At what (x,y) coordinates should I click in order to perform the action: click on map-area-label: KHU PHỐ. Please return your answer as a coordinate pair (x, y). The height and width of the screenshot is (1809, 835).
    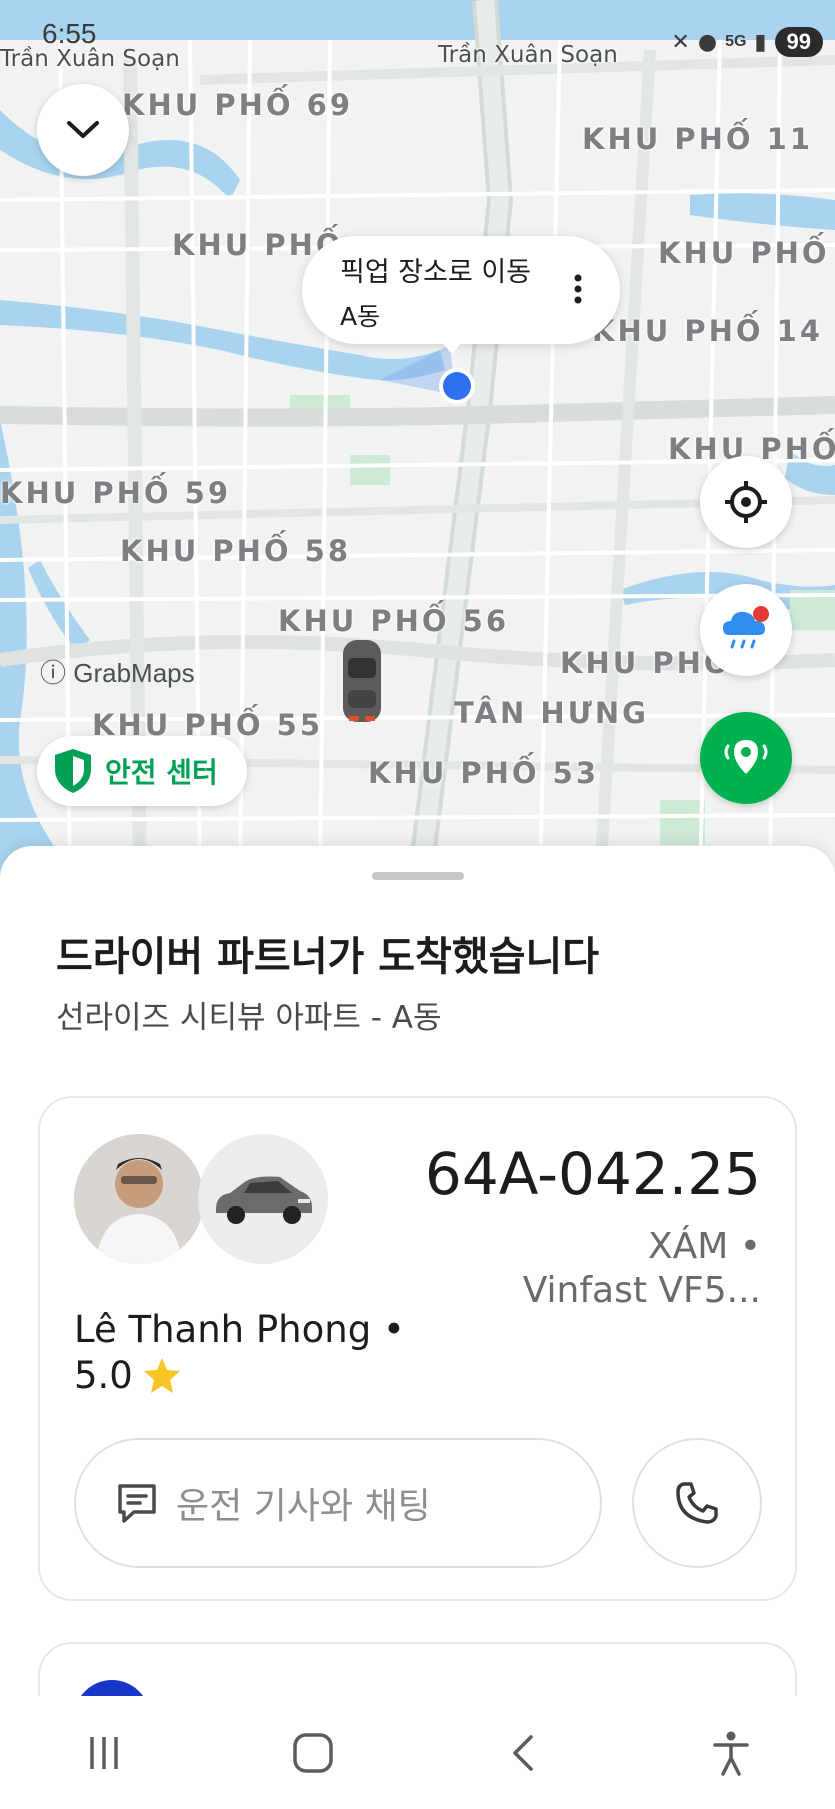
    Looking at the image, I should click on (744, 253).